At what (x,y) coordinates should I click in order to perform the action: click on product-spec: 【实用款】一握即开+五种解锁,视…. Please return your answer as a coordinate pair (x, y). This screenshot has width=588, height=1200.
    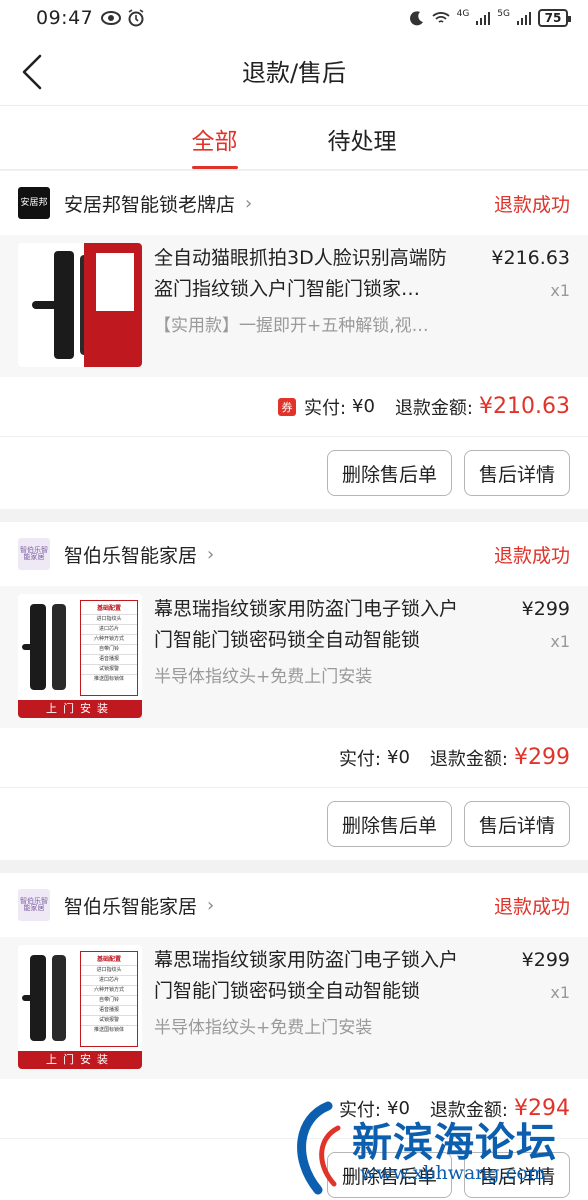
    Looking at the image, I should click on (291, 326).